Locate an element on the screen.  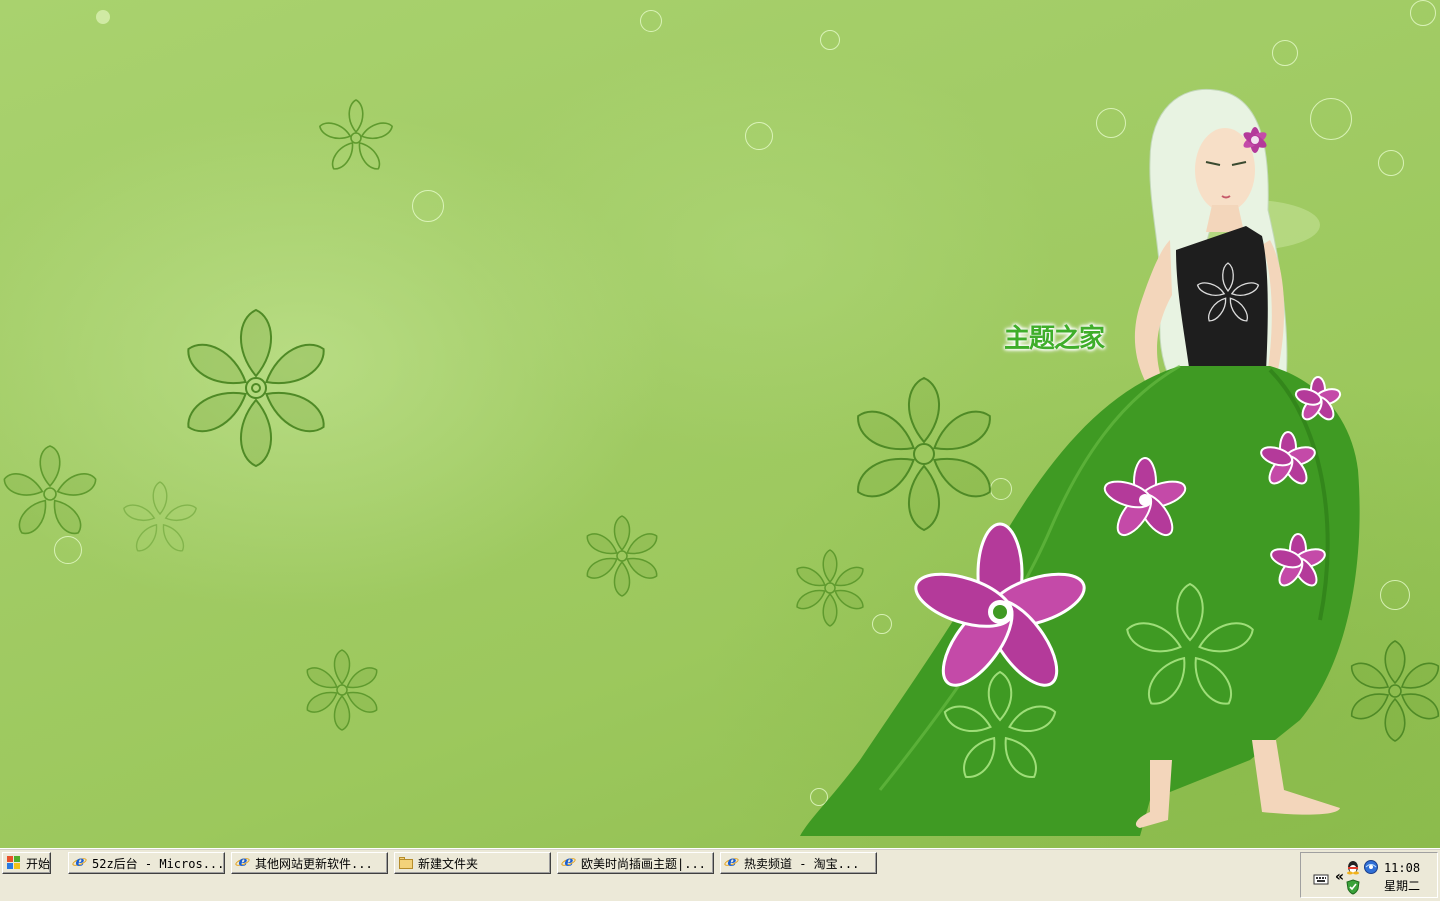
taskbar-task-button: 新建文件夹 is located at coordinates (472, 863).